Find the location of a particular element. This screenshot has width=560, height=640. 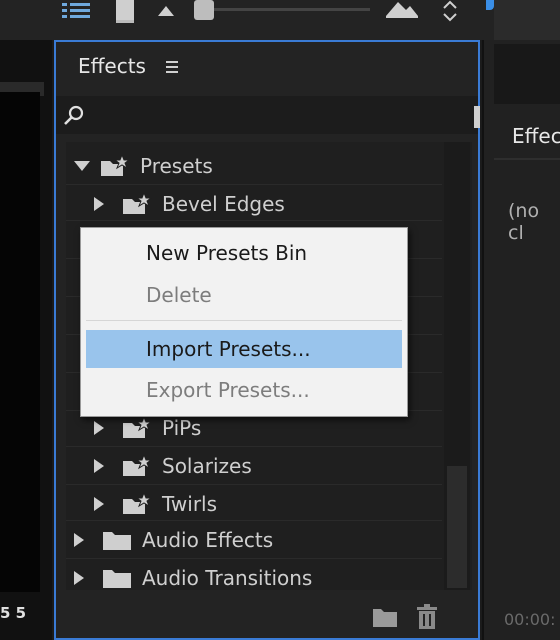

tab-divider is located at coordinates (527, 159).